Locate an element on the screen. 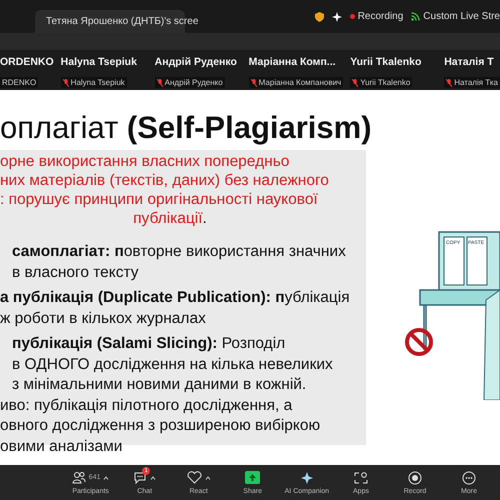 The image size is (500, 500). participant-name: Yurii Tkalenko is located at coordinates (386, 62).